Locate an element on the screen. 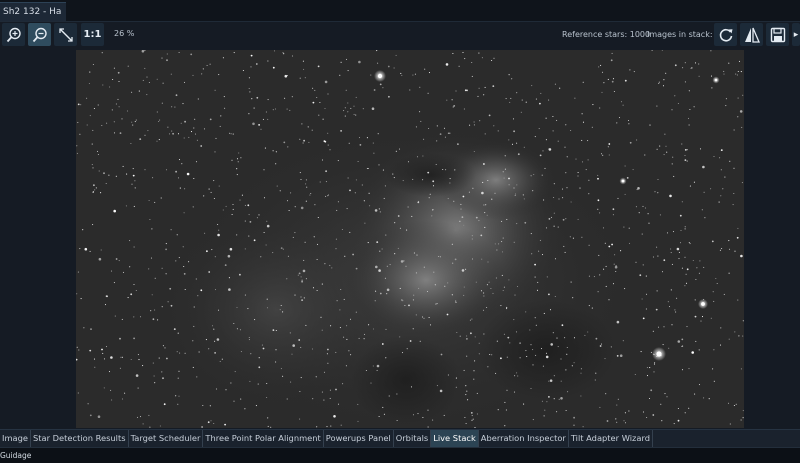 This screenshot has width=800, height=463. panel-tab: Target Scheduler is located at coordinates (166, 439).